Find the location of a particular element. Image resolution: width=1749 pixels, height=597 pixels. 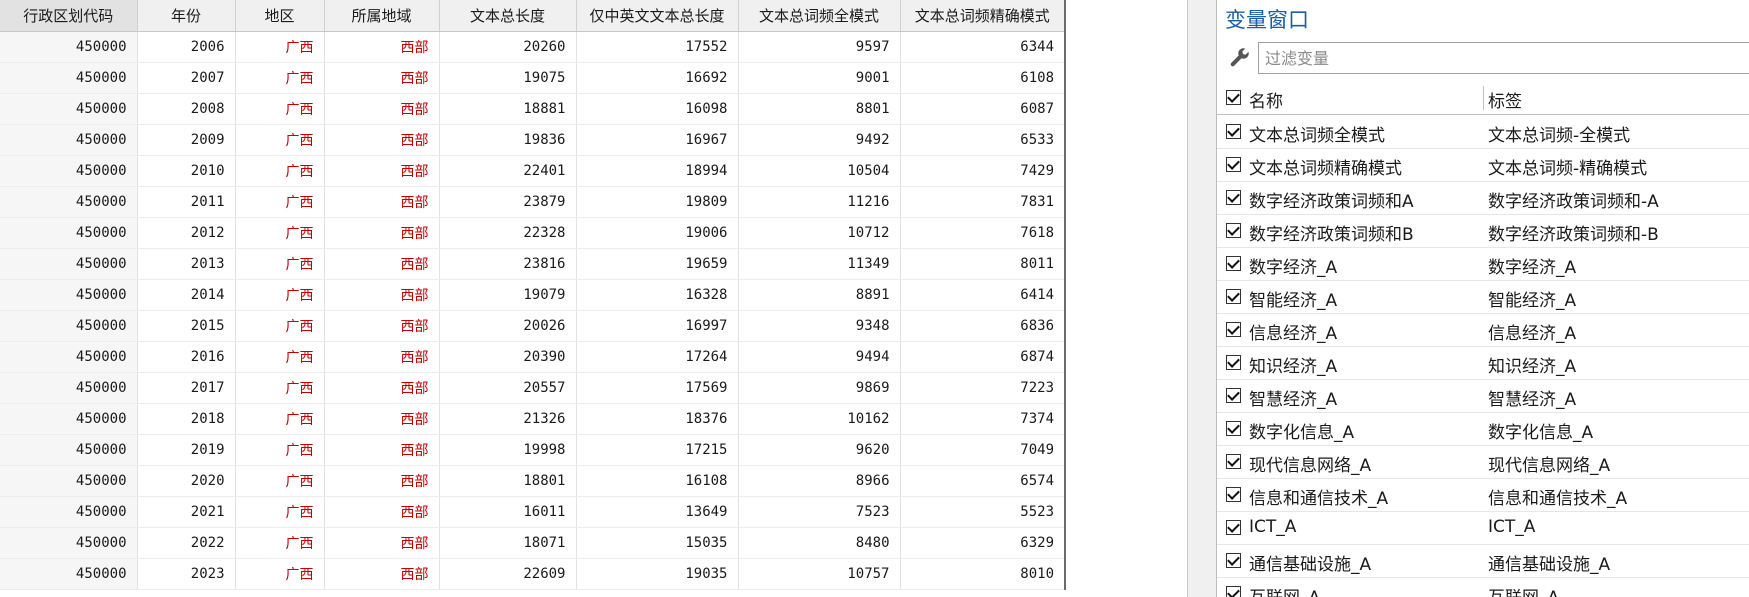

table-cell: 2012 is located at coordinates (186, 233).